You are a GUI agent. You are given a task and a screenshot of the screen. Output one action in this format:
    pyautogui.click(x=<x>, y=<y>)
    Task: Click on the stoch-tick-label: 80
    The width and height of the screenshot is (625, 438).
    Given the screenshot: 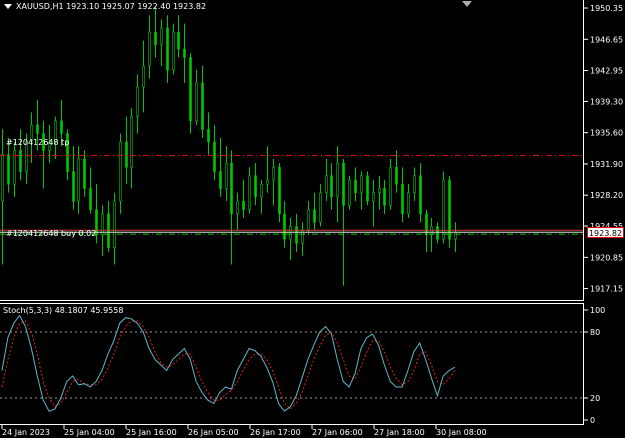 What is the action you would take?
    pyautogui.click(x=595, y=332)
    